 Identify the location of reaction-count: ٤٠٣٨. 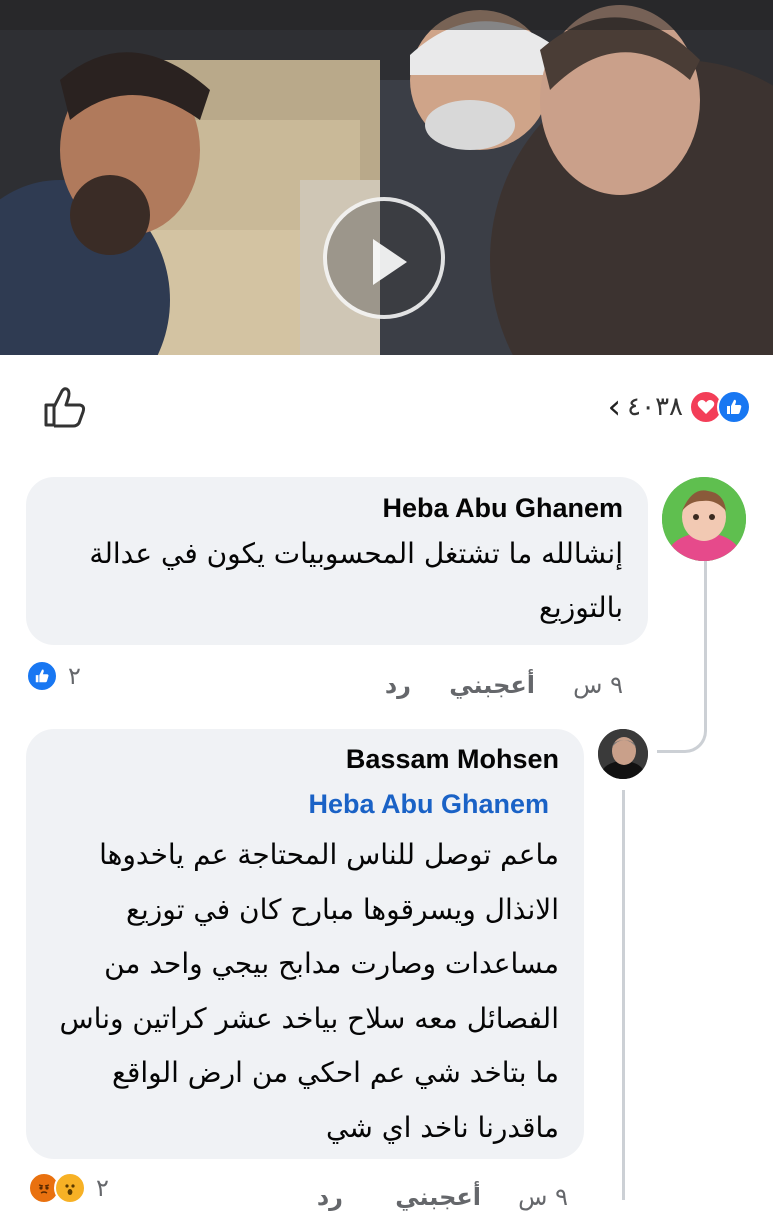
(655, 407).